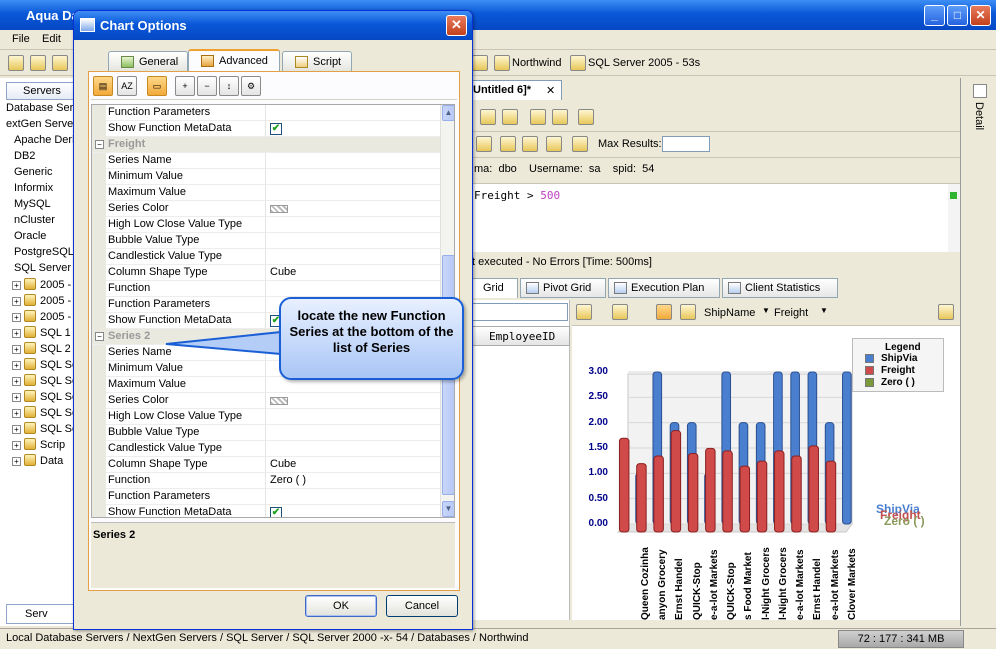 The image size is (996, 649). Describe the element at coordinates (550, 90) in the screenshot. I see `close-tab-icon: ✕` at that location.